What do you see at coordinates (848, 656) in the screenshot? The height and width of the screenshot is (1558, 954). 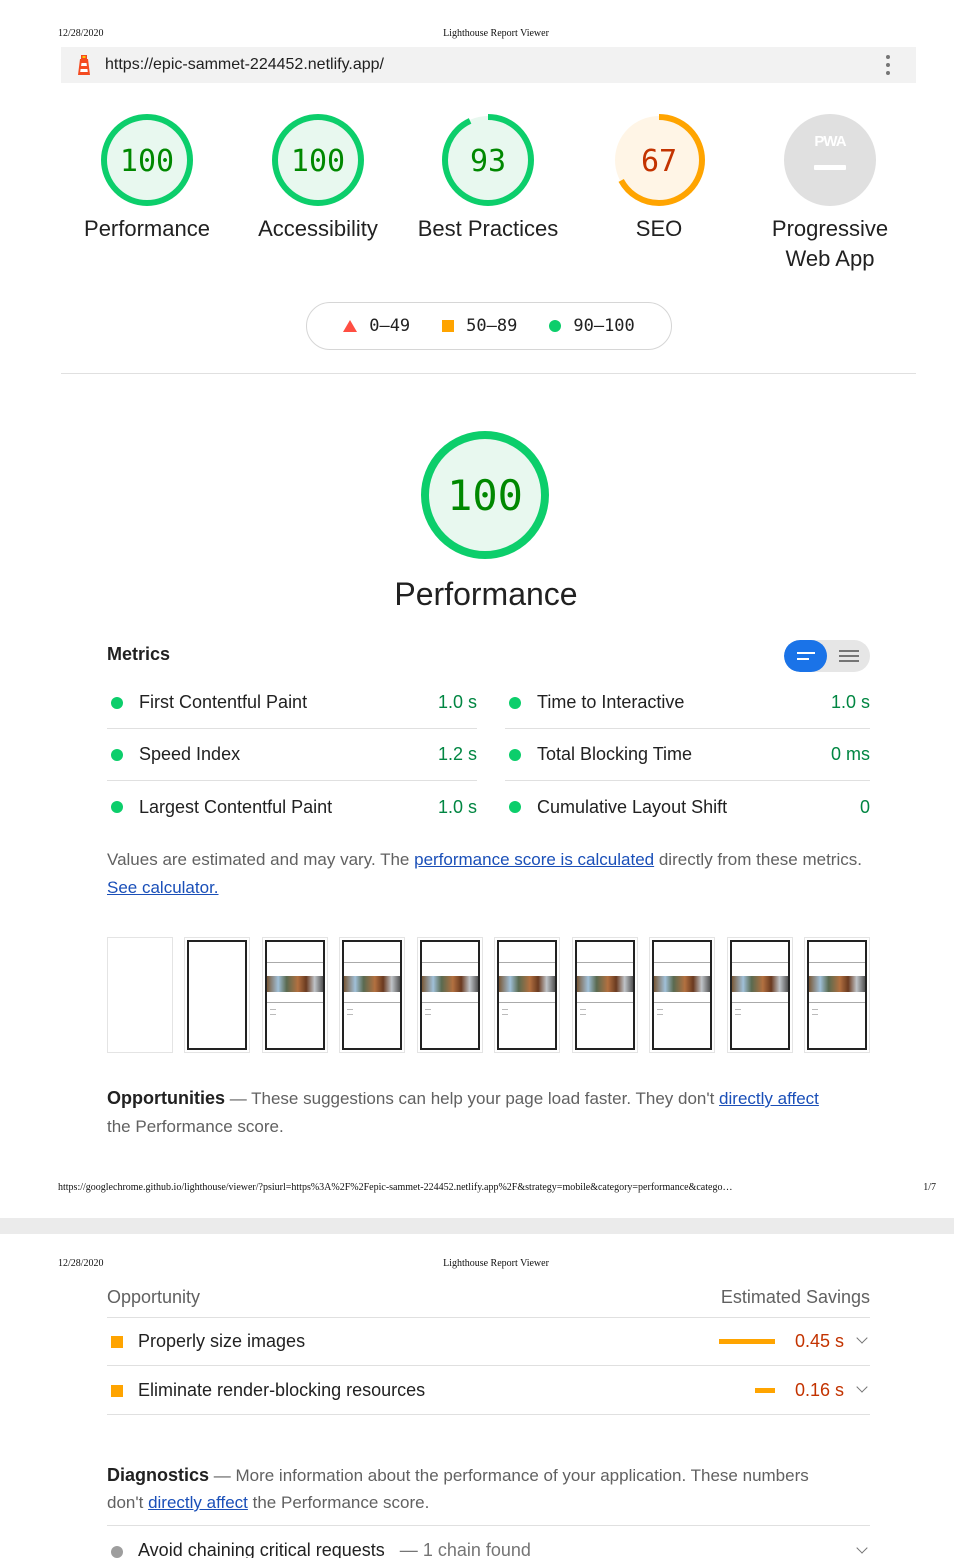 I see `expanded-view-icon` at bounding box center [848, 656].